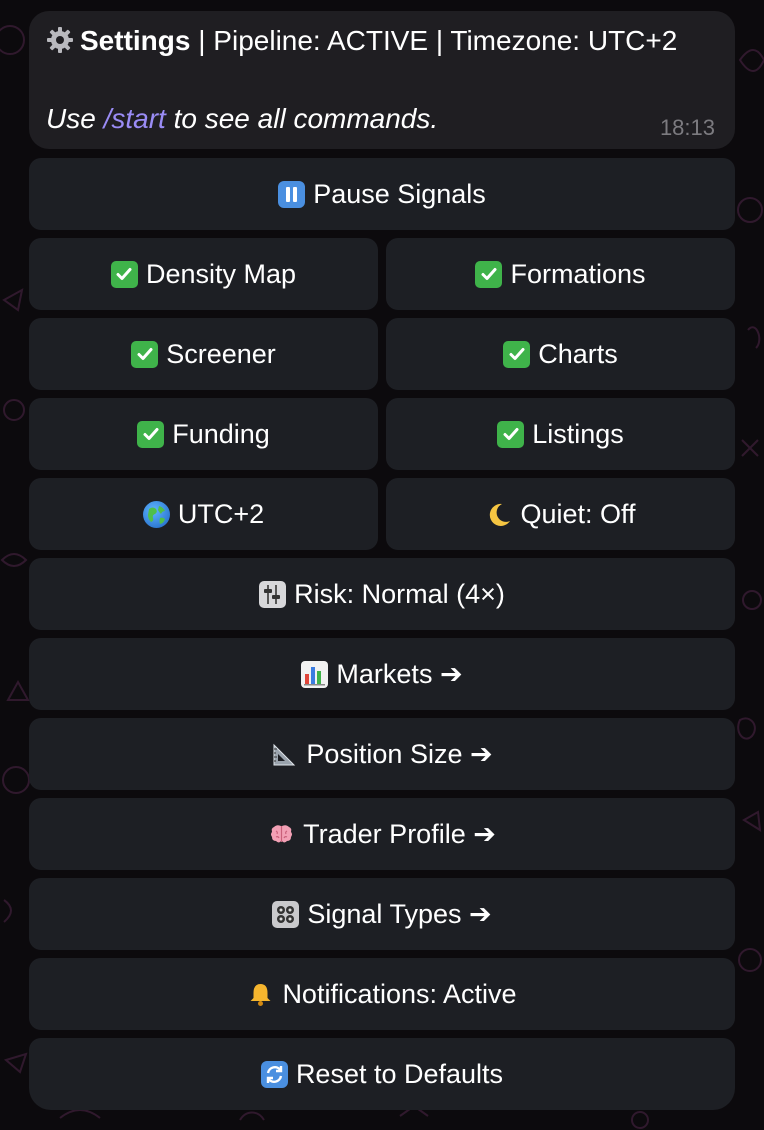  I want to click on brain-icon, so click(281, 834).